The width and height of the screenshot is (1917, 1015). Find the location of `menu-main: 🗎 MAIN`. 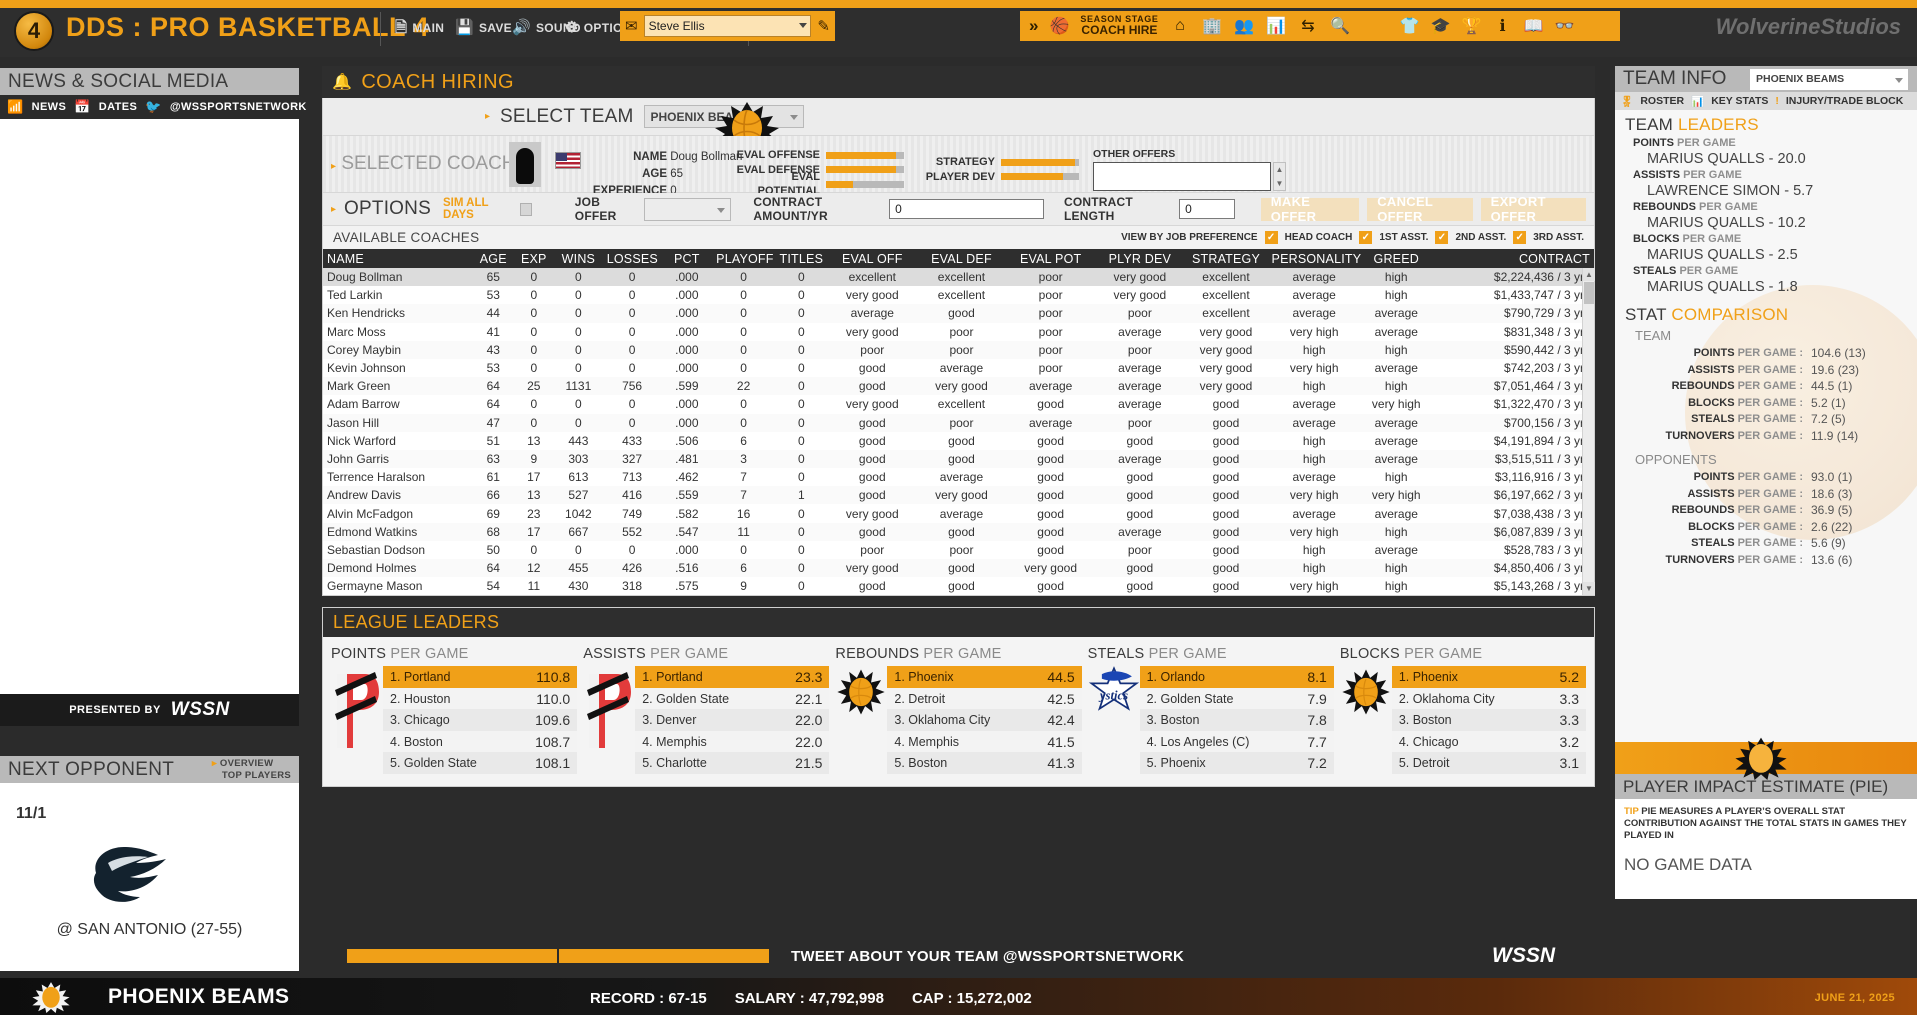

menu-main: 🗎 MAIN is located at coordinates (419, 27).